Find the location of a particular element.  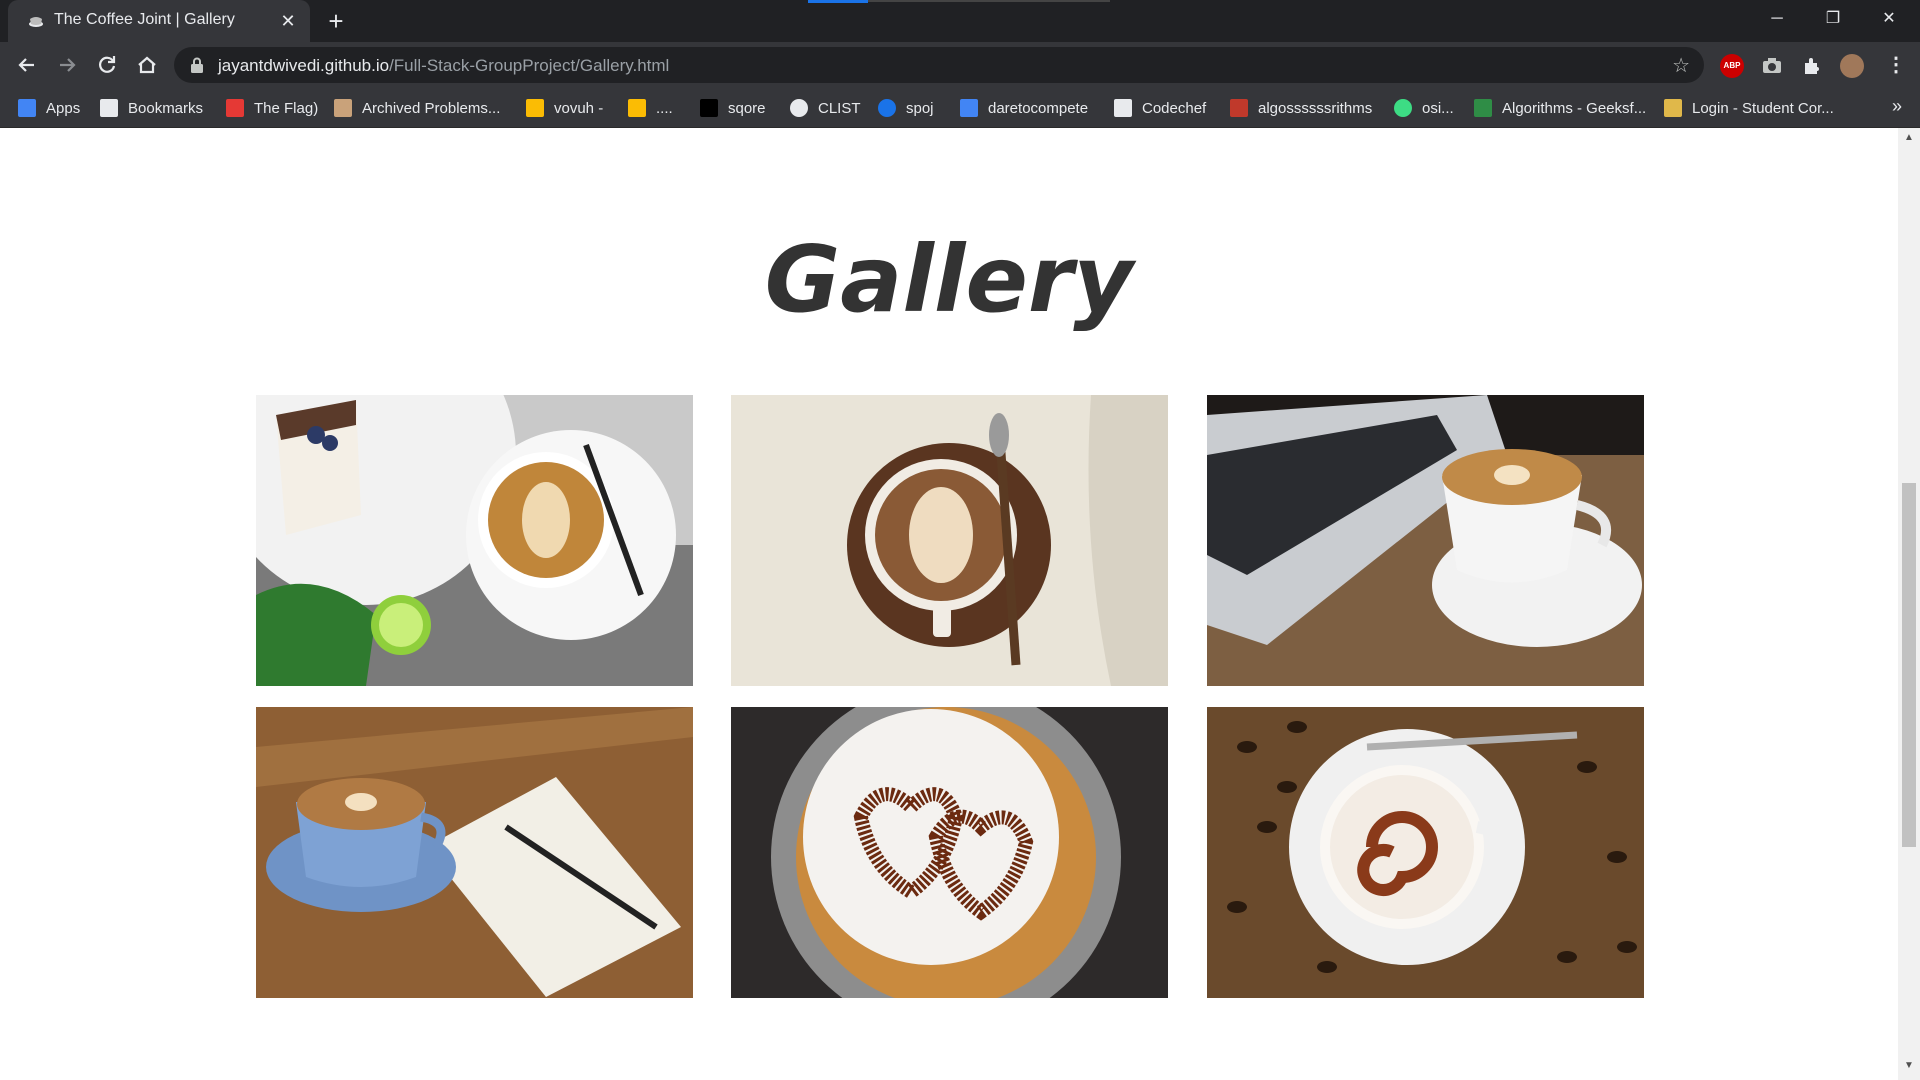

forward-button is located at coordinates (67, 65).